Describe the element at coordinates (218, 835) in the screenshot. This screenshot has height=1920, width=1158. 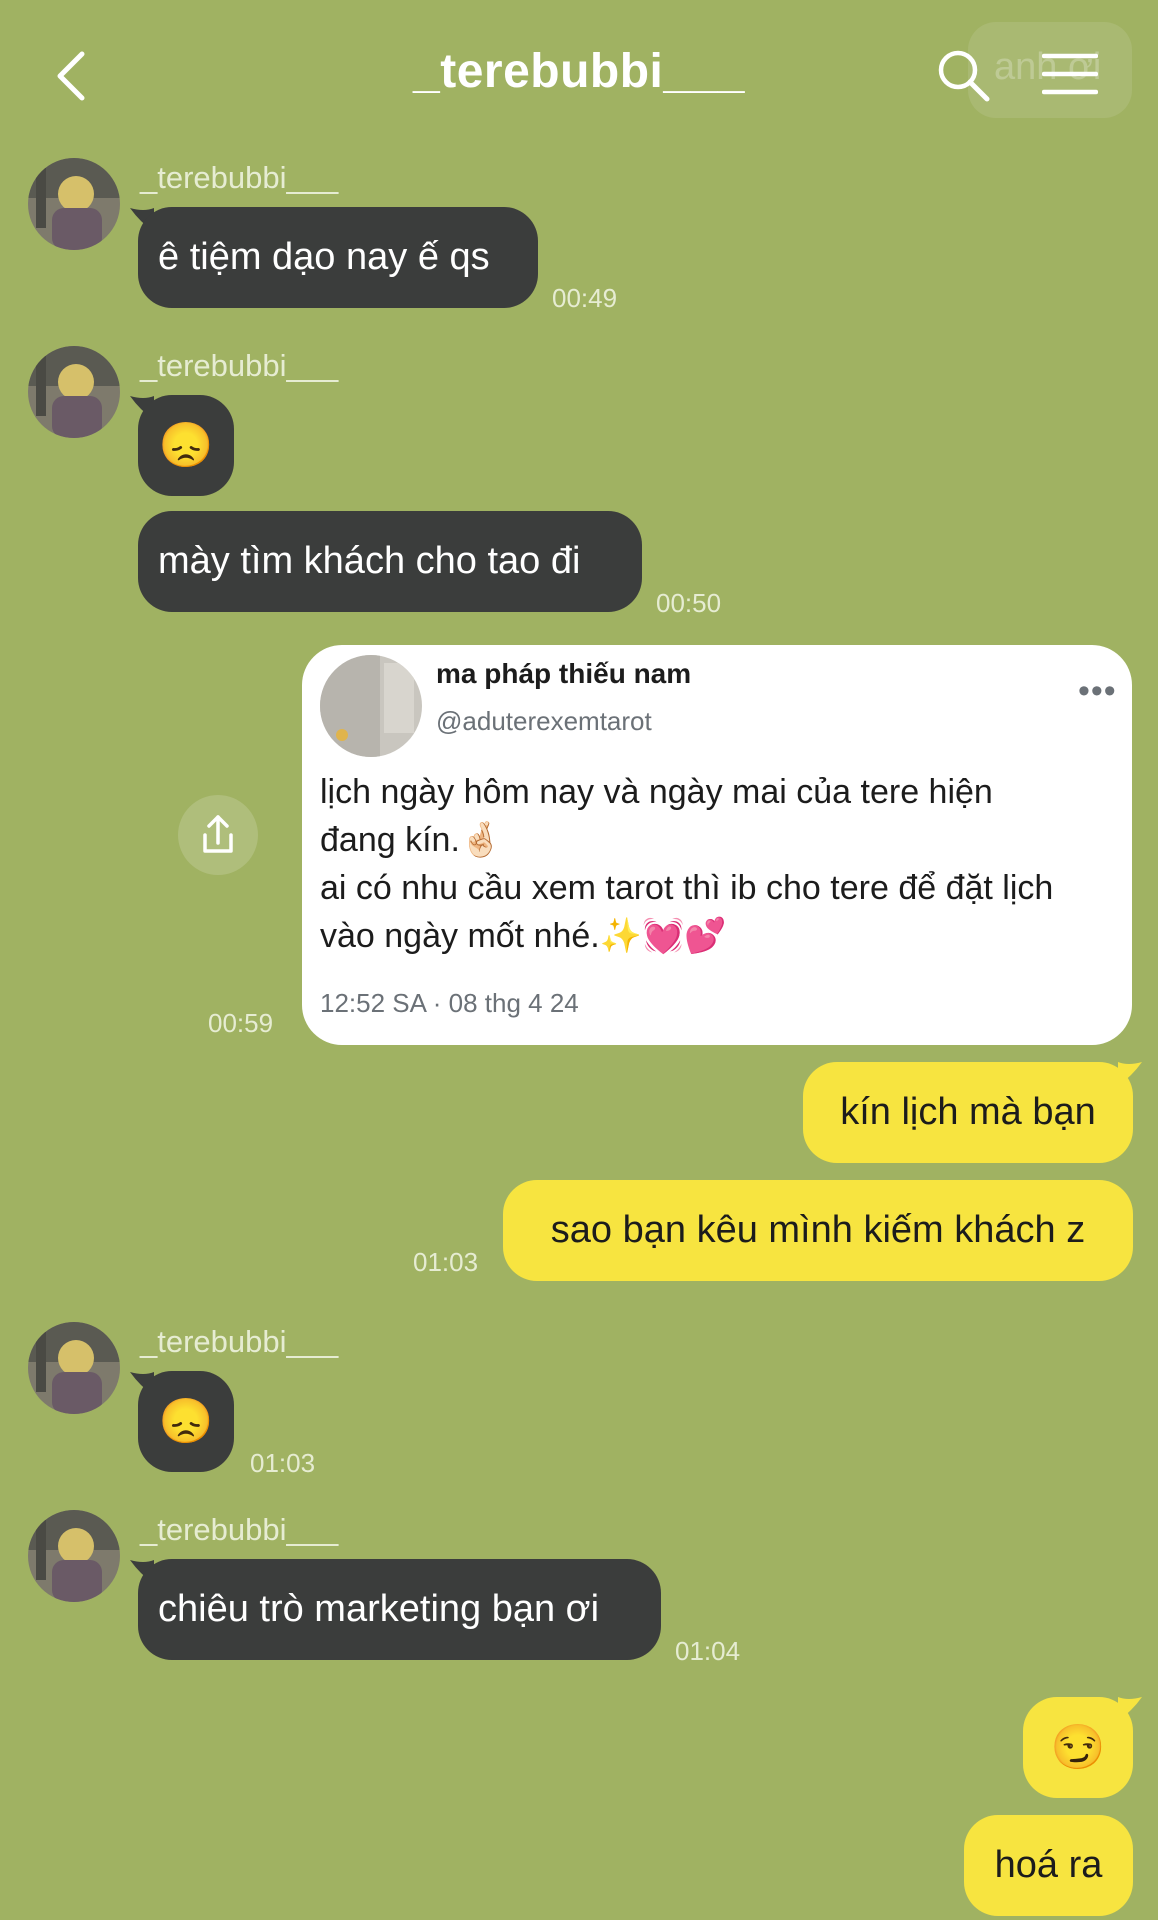
I see `share-button` at that location.